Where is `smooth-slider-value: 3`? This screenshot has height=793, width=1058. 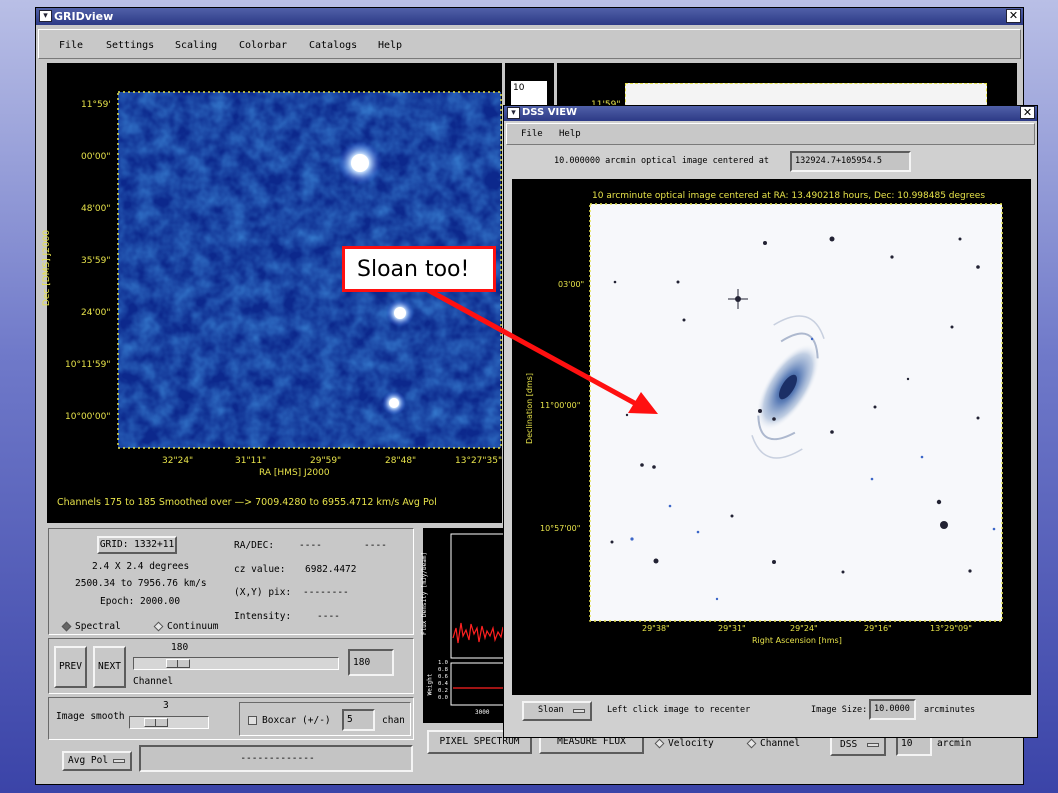
smooth-slider-value: 3 is located at coordinates (166, 705).